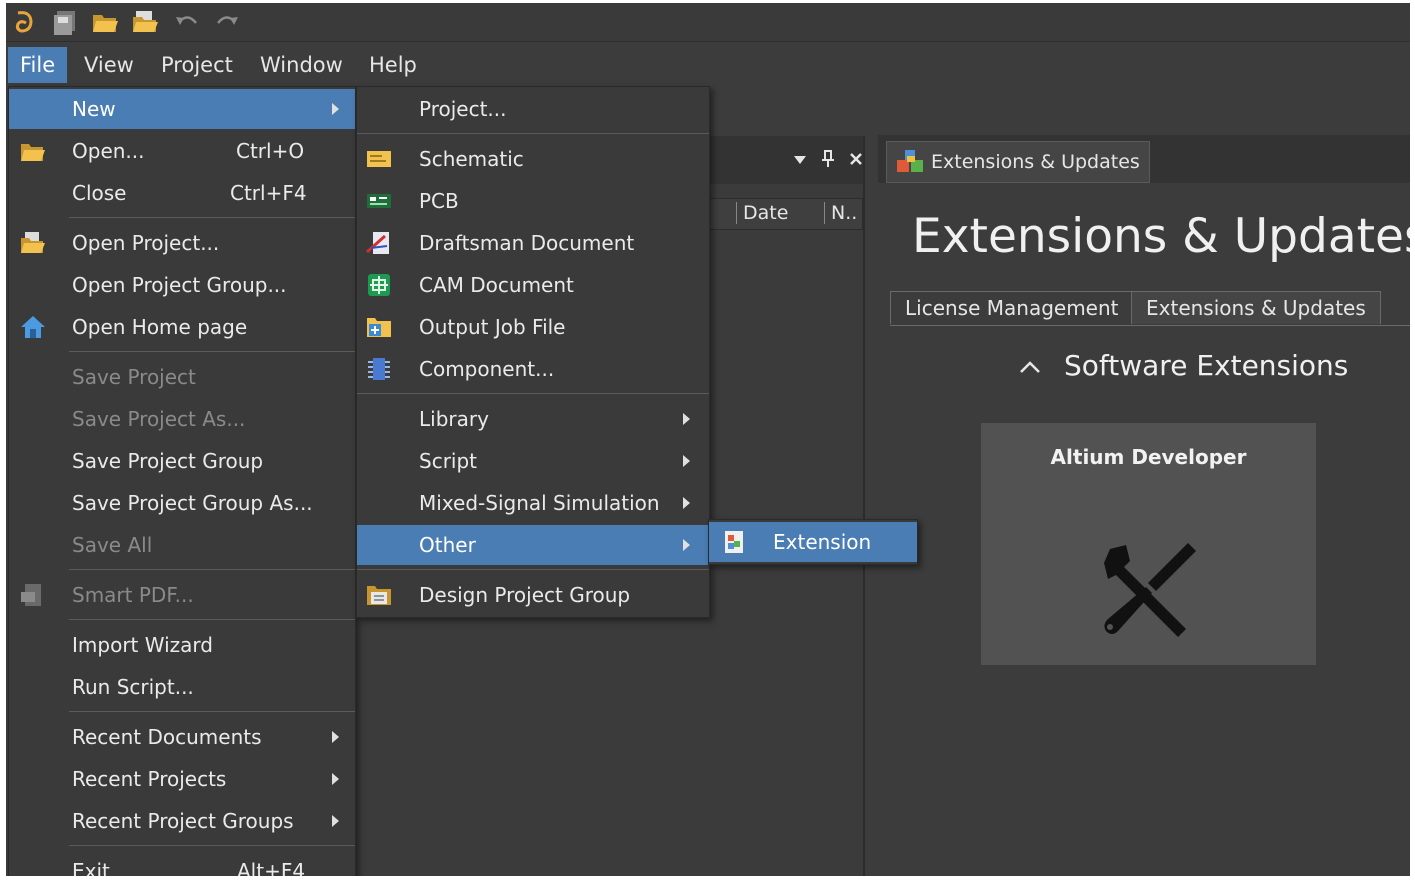  Describe the element at coordinates (379, 201) in the screenshot. I see `pcb-icon` at that location.